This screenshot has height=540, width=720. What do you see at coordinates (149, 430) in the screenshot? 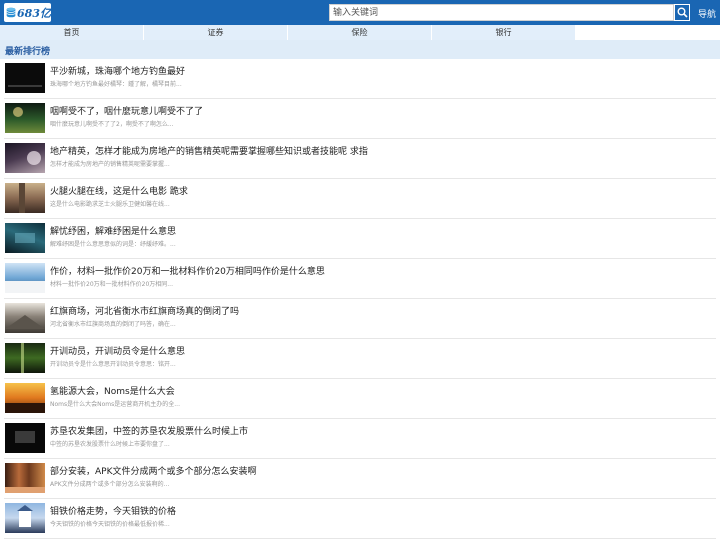
I see `item-title: 苏垦农发集团，中签的苏垦农发股票什么时候上市` at bounding box center [149, 430].